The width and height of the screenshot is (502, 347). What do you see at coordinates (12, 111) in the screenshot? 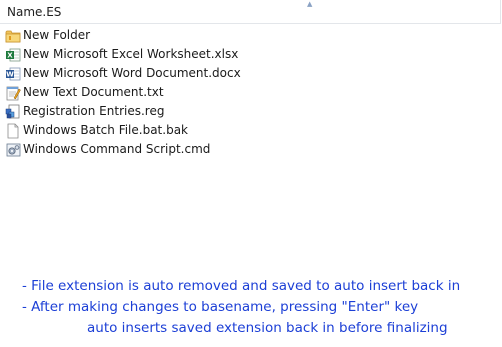
I see `registry-file-icon` at bounding box center [12, 111].